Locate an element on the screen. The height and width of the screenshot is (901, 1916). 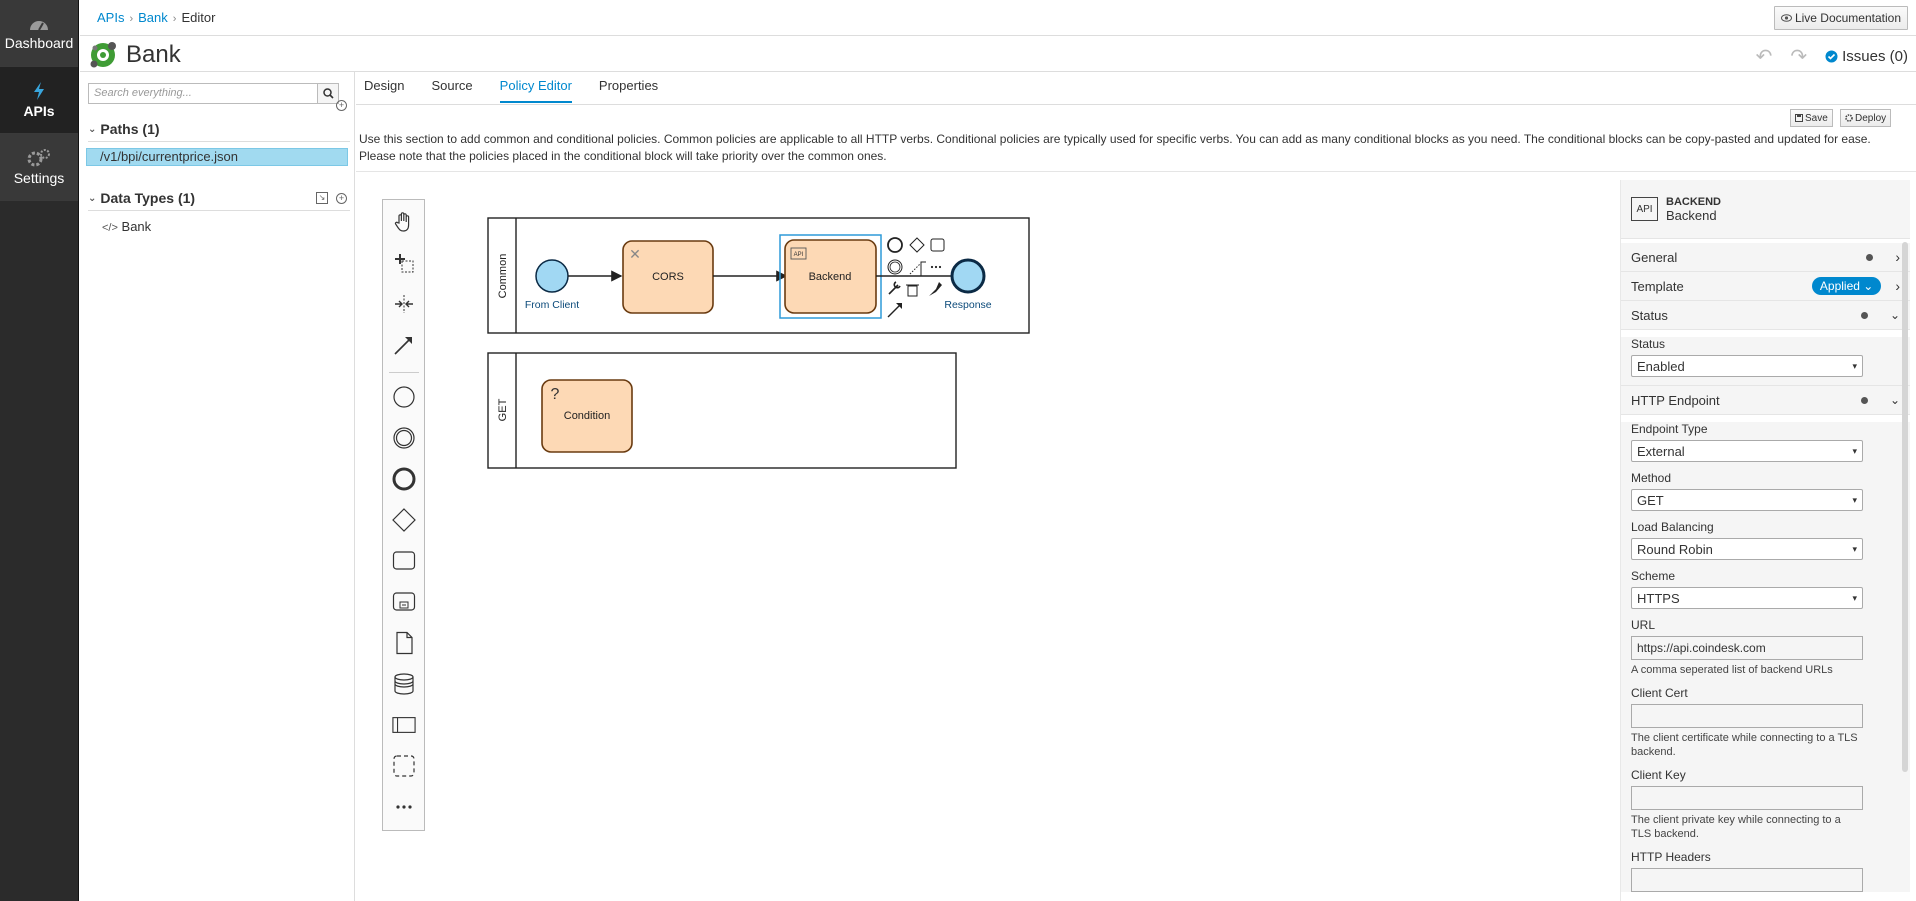
http-headers-input is located at coordinates (1747, 880).